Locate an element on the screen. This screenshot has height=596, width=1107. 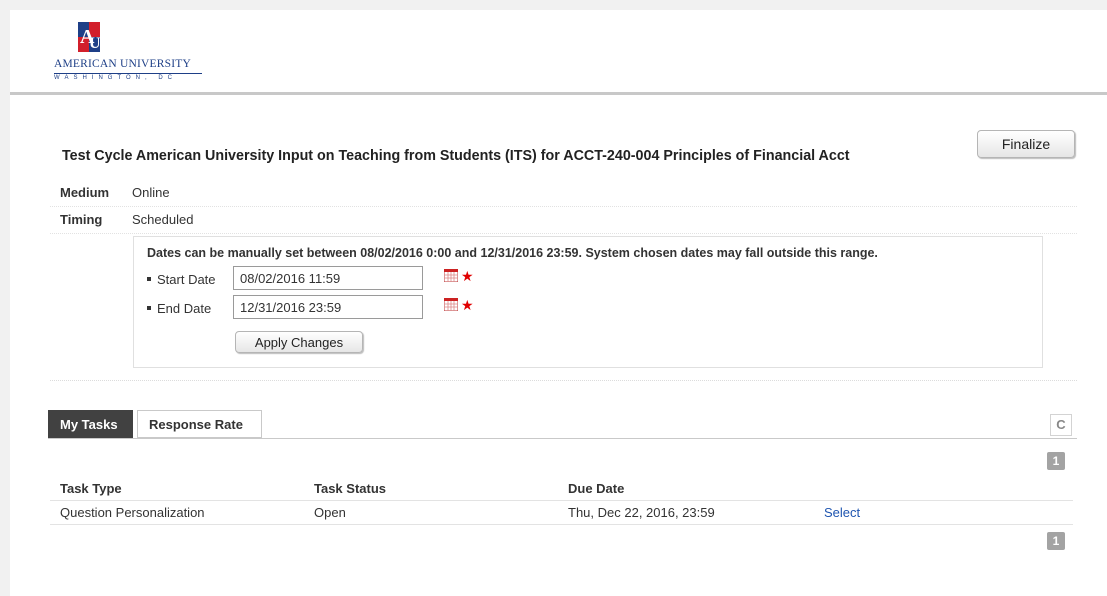
brand-city: WASHINGTON, DC is located at coordinates (116, 78).